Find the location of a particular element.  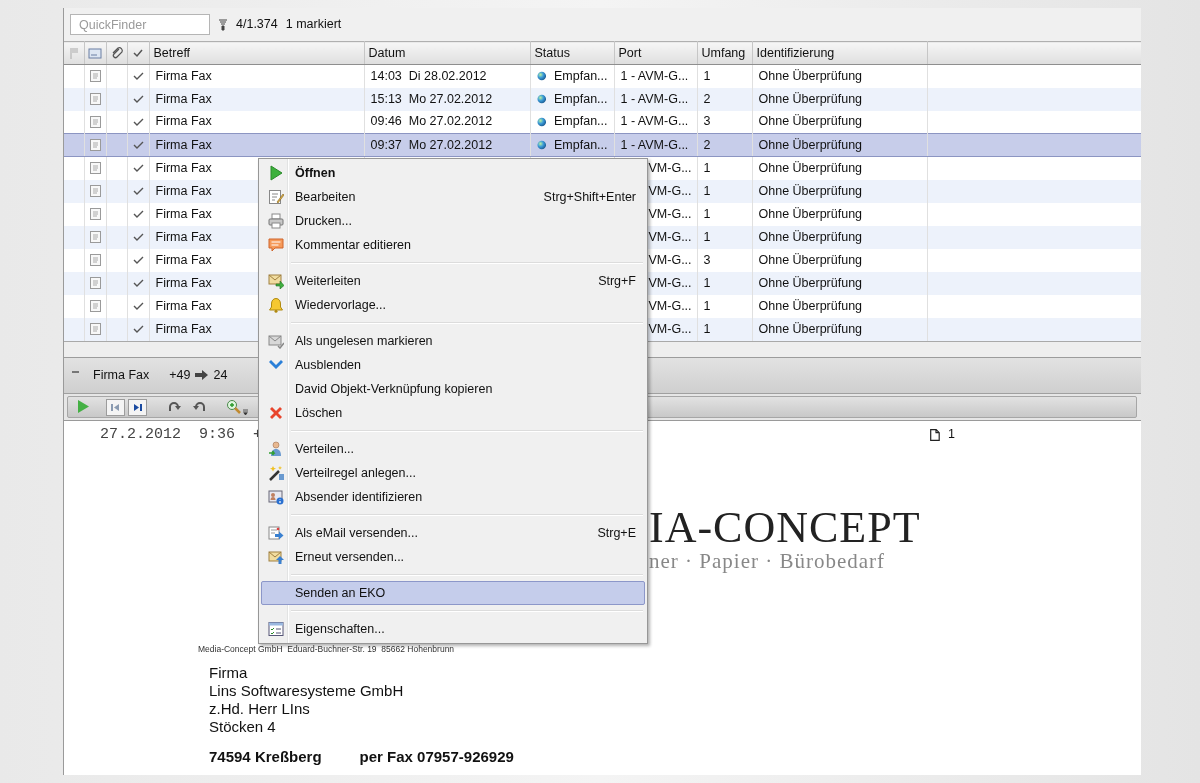

menu-item: Als eMail versenden... Strg+E is located at coordinates (453, 533).